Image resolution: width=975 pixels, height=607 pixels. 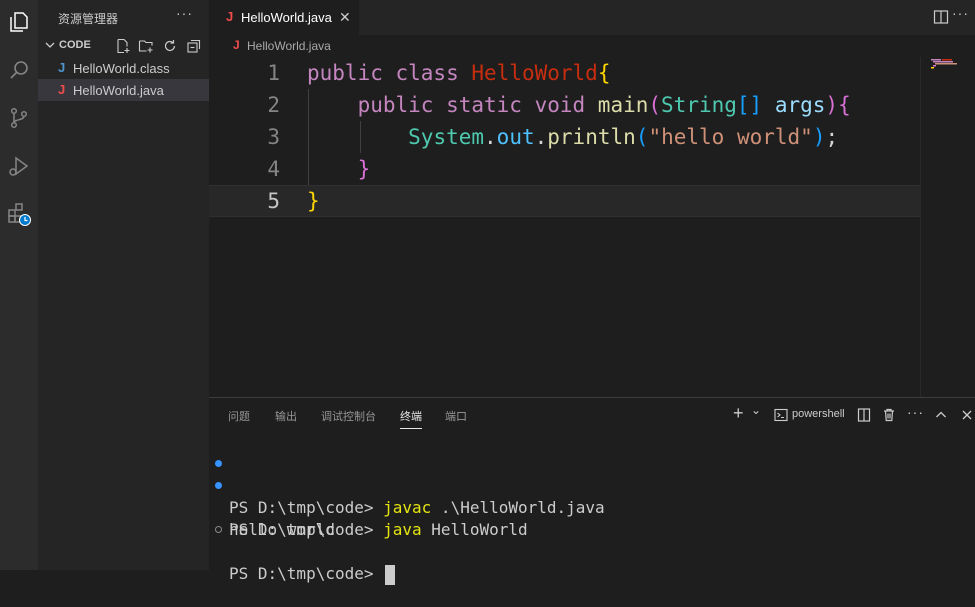 What do you see at coordinates (781, 415) in the screenshot?
I see `terminal-icon` at bounding box center [781, 415].